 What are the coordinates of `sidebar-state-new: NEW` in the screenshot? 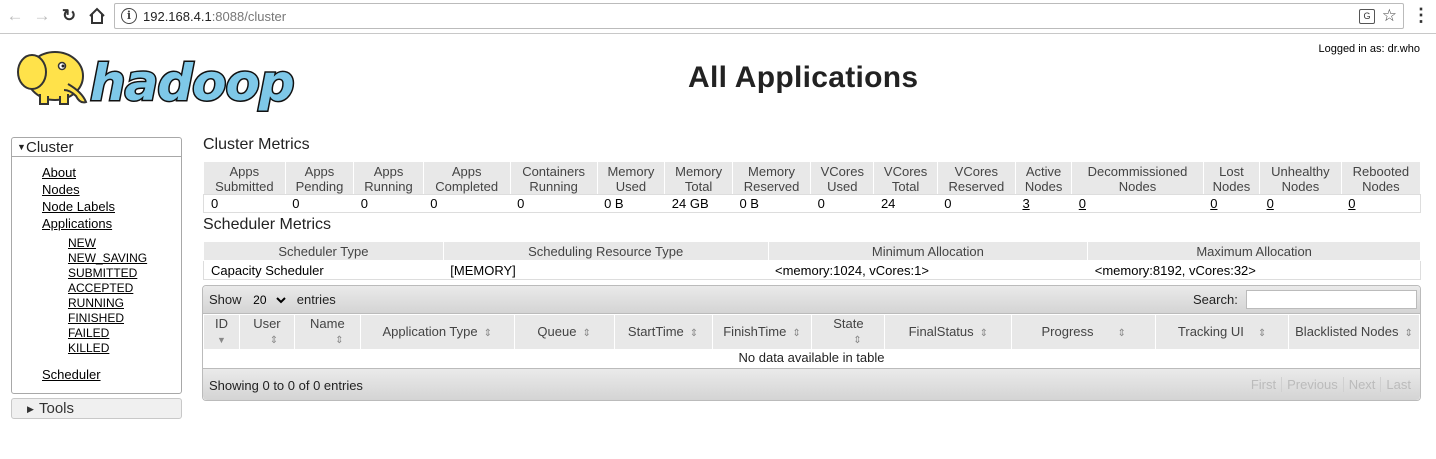 It's located at (82, 243).